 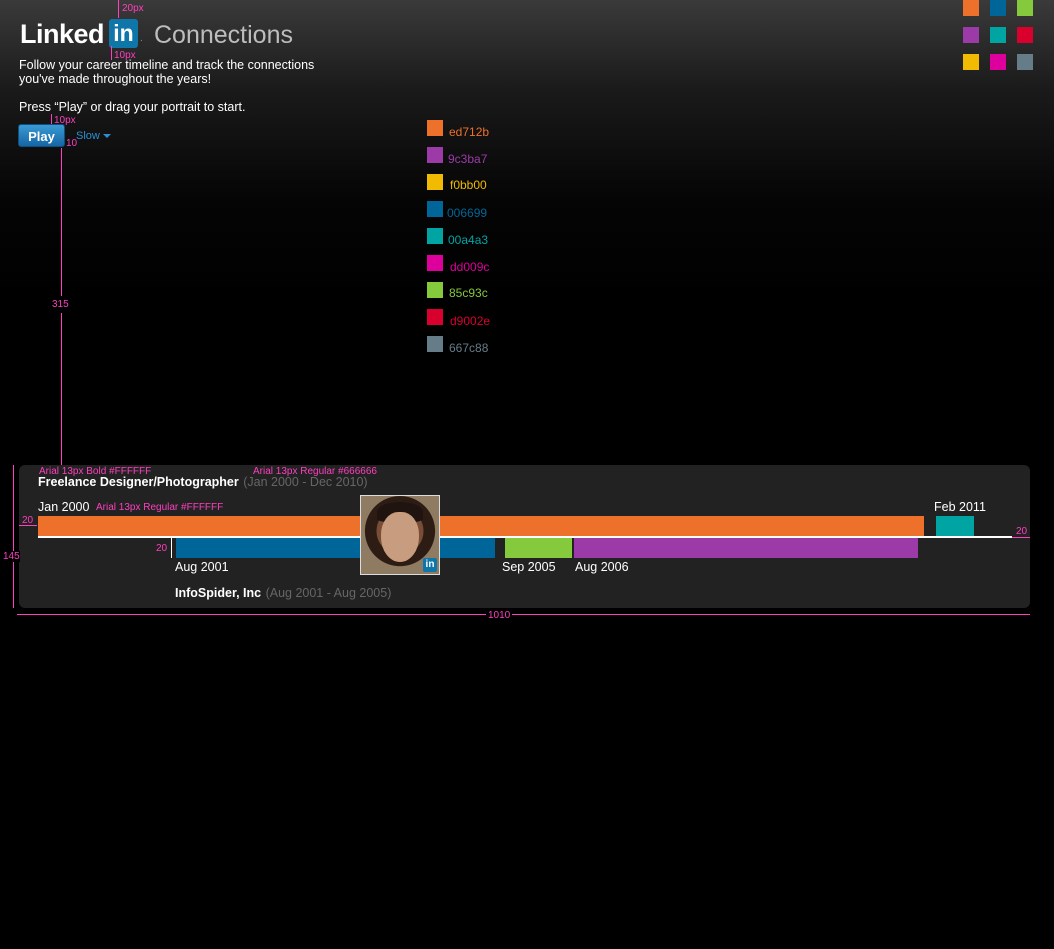 What do you see at coordinates (218, 593) in the screenshot?
I see `job-title: InfoSpider, Inc` at bounding box center [218, 593].